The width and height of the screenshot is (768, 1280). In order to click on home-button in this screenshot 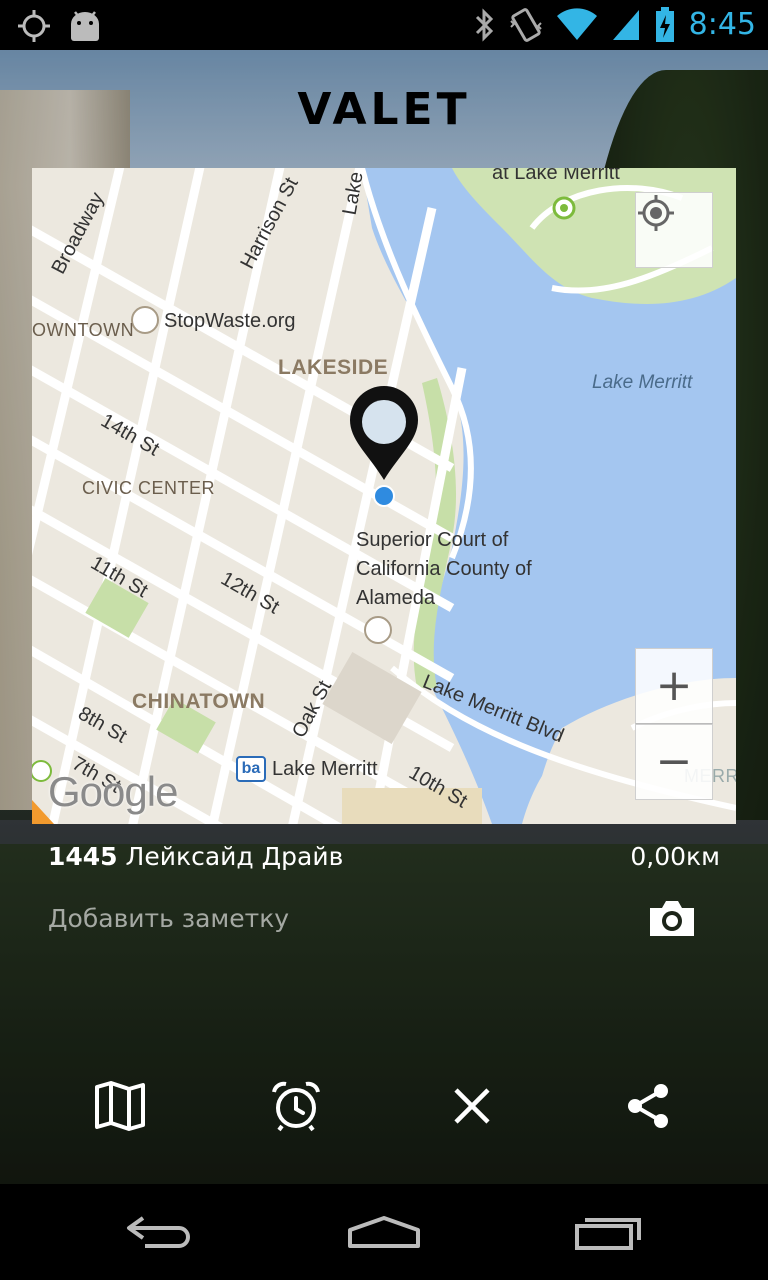, I will do `click(384, 1232)`.